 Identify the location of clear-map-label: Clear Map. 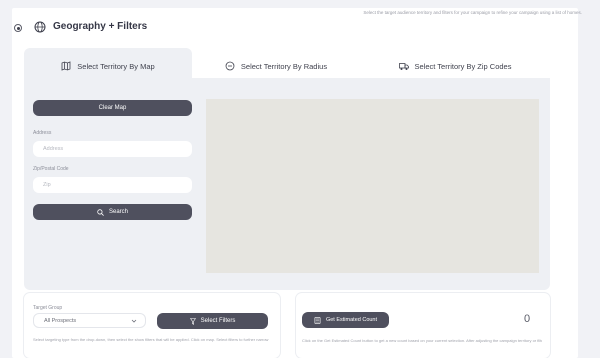
(112, 108).